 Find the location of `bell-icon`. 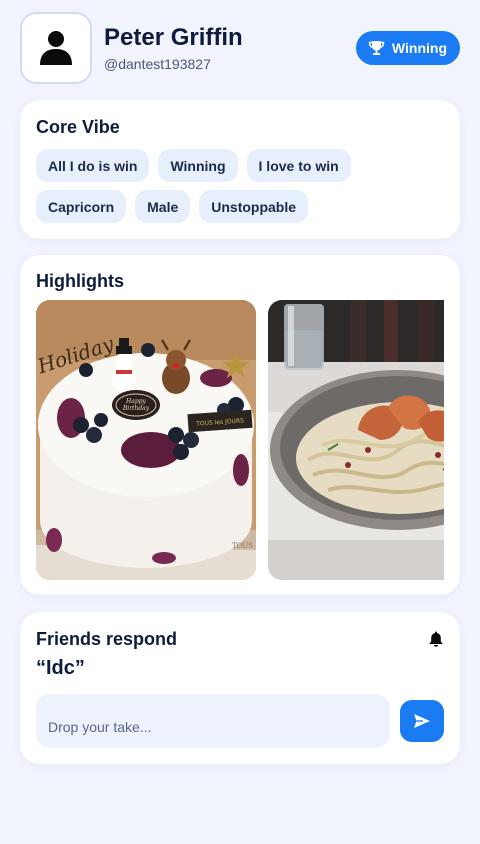

bell-icon is located at coordinates (436, 641).